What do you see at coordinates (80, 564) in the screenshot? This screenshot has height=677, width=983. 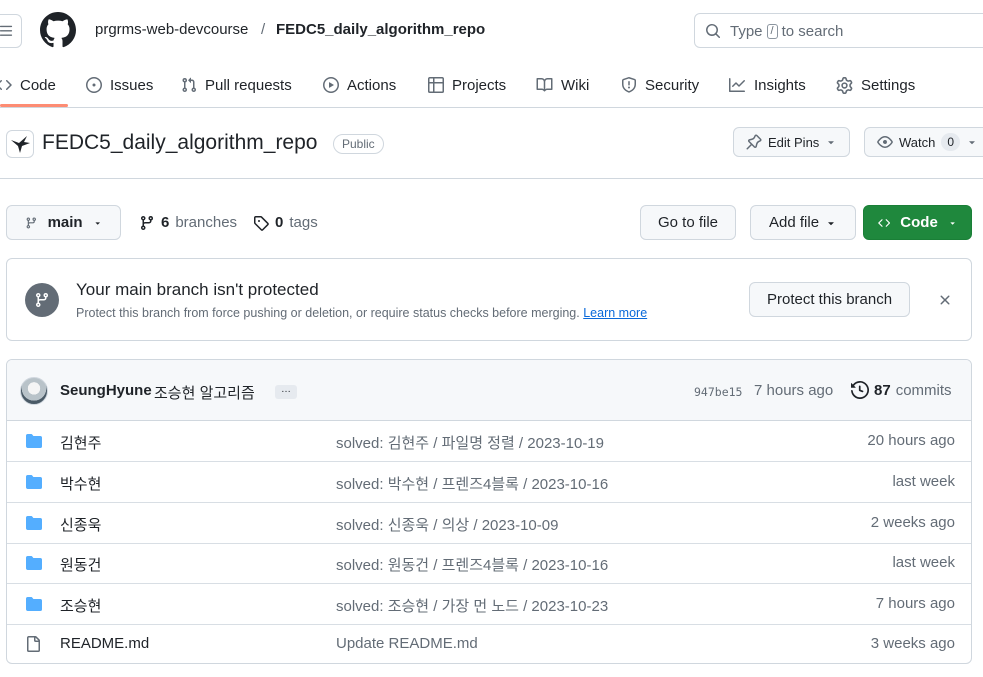 I see `file-name: 원동건` at bounding box center [80, 564].